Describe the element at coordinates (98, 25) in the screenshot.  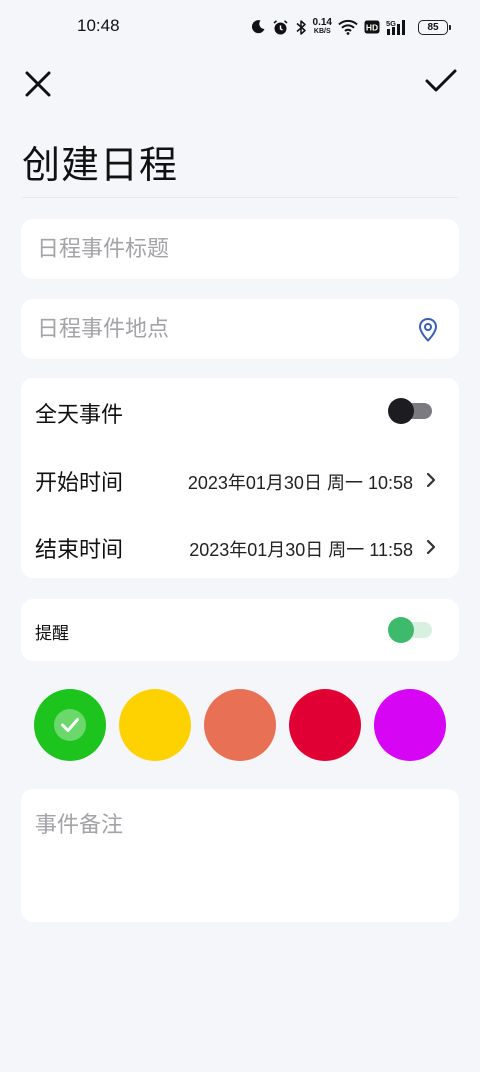
I see `status-time: 10:48` at that location.